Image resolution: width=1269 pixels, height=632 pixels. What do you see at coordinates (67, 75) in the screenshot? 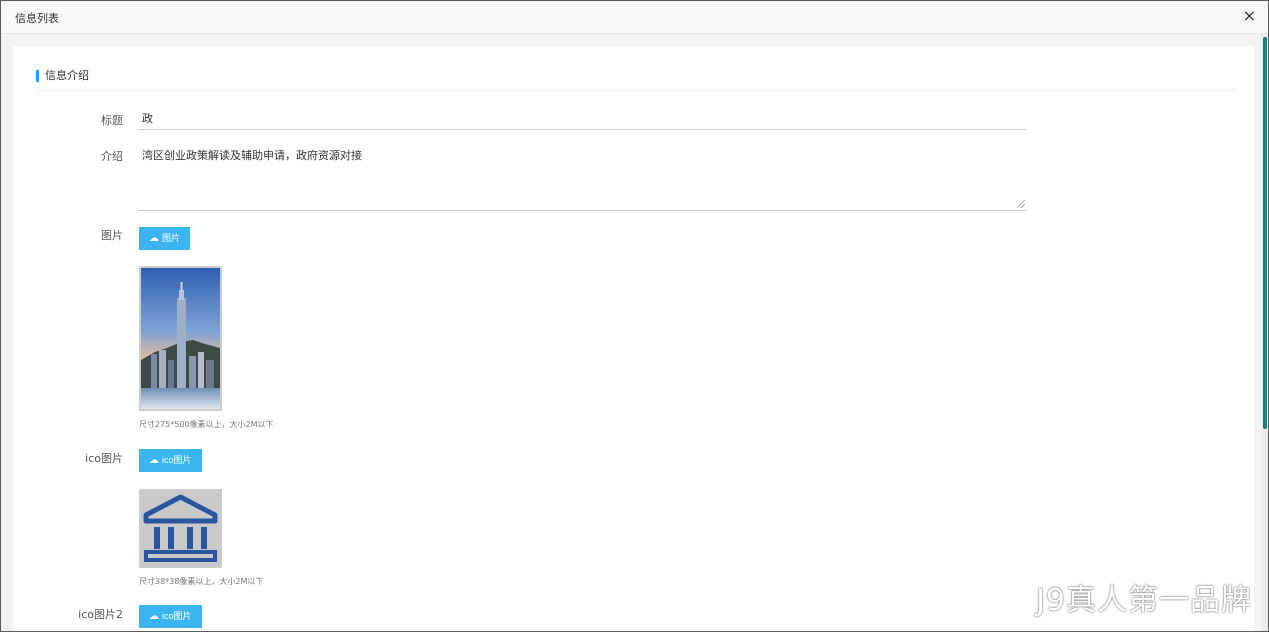
I see `section-title: 信息介绍` at bounding box center [67, 75].